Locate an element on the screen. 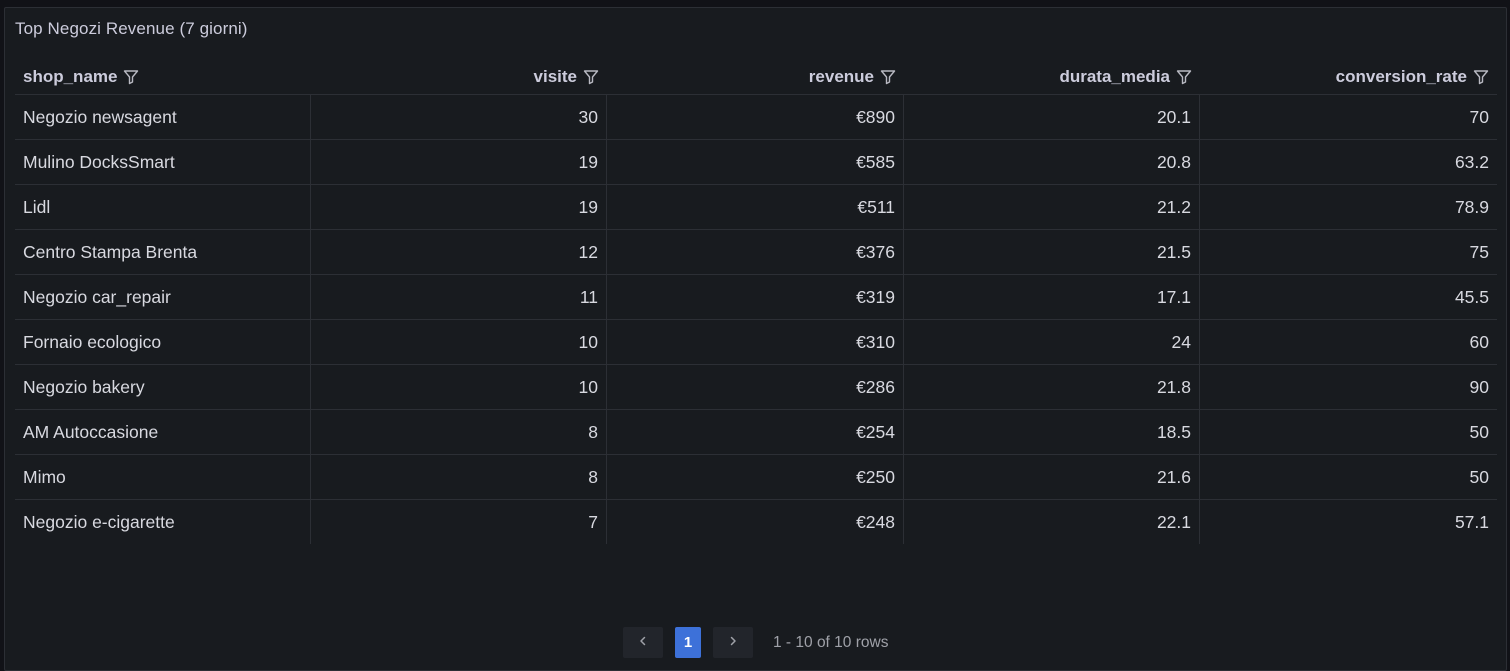 The height and width of the screenshot is (671, 1510). cell-conversion-rate: 60 is located at coordinates (1479, 341).